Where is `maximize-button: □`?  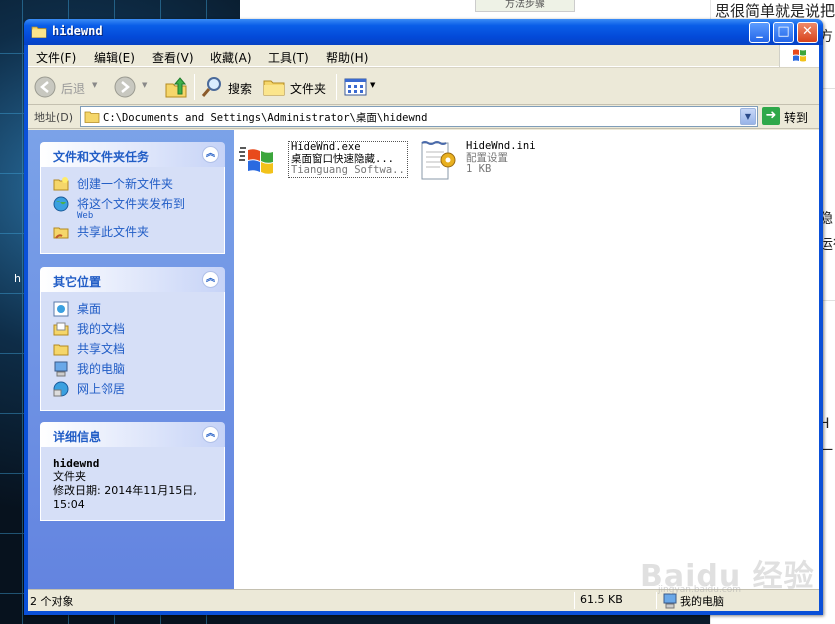
maximize-button: □ is located at coordinates (783, 32).